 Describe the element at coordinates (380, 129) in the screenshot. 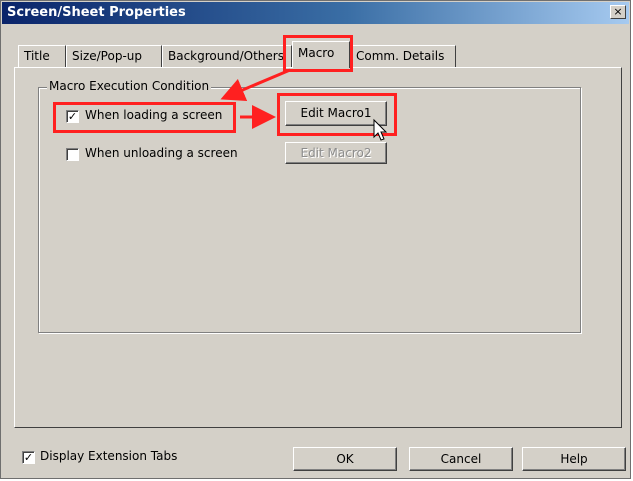

I see `mouse-cursor-icon` at that location.